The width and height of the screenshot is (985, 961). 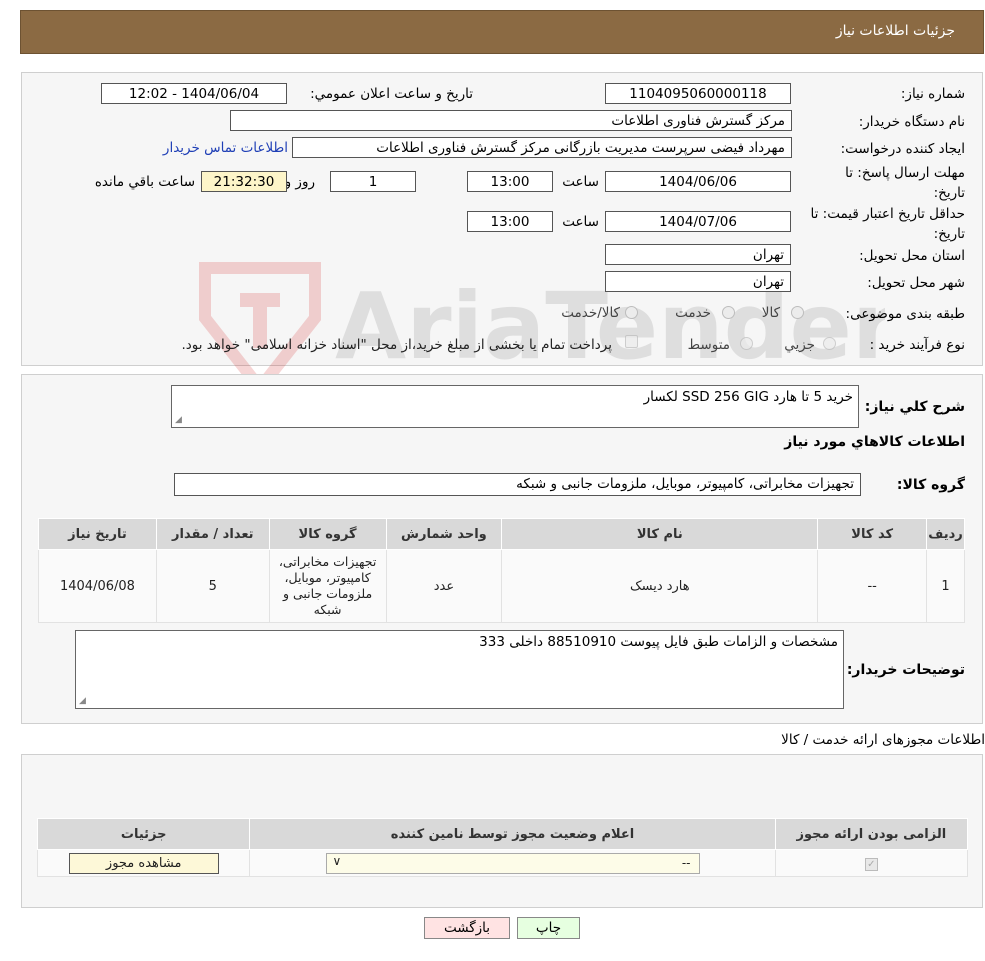 I want to click on deadline-time-field: 13:00, so click(x=510, y=181).